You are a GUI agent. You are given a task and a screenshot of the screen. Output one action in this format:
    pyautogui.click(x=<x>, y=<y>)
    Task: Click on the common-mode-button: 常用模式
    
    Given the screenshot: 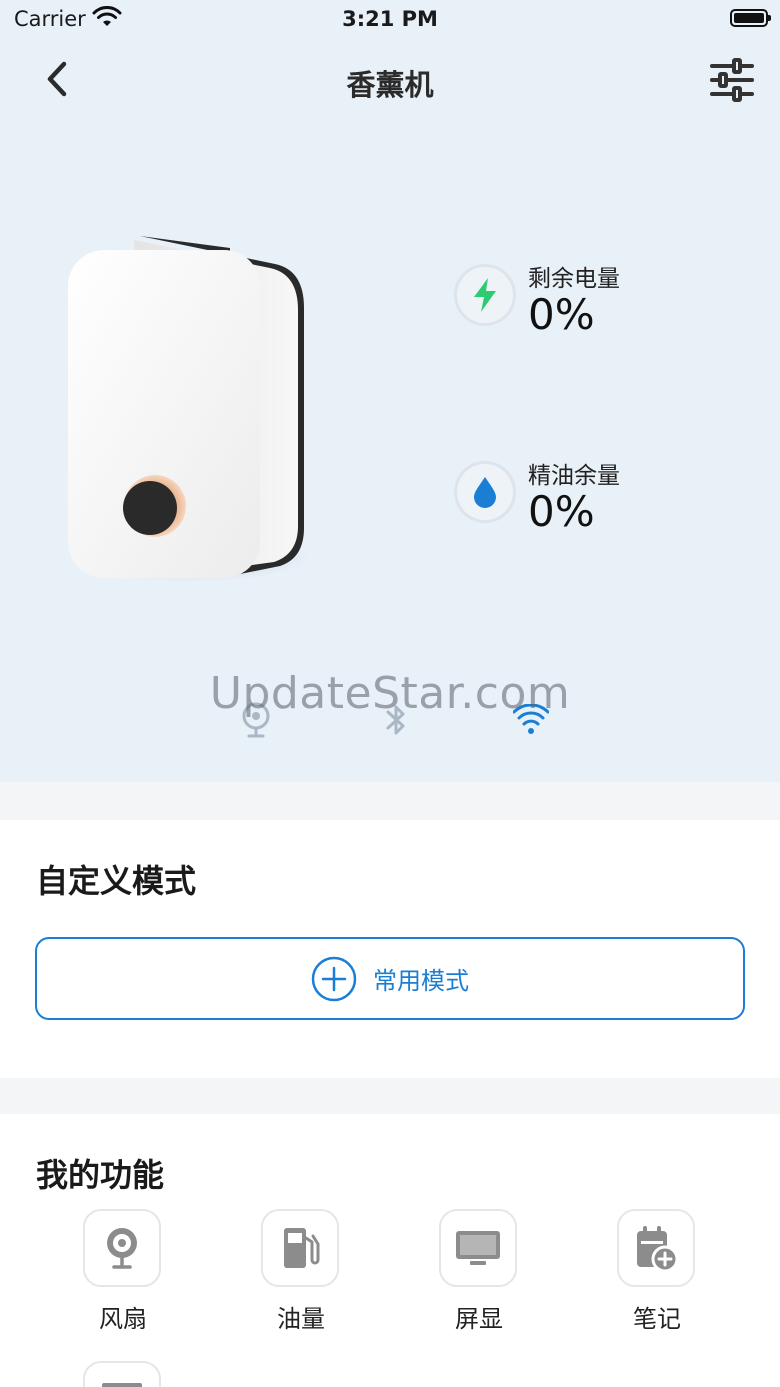 What is the action you would take?
    pyautogui.click(x=390, y=978)
    